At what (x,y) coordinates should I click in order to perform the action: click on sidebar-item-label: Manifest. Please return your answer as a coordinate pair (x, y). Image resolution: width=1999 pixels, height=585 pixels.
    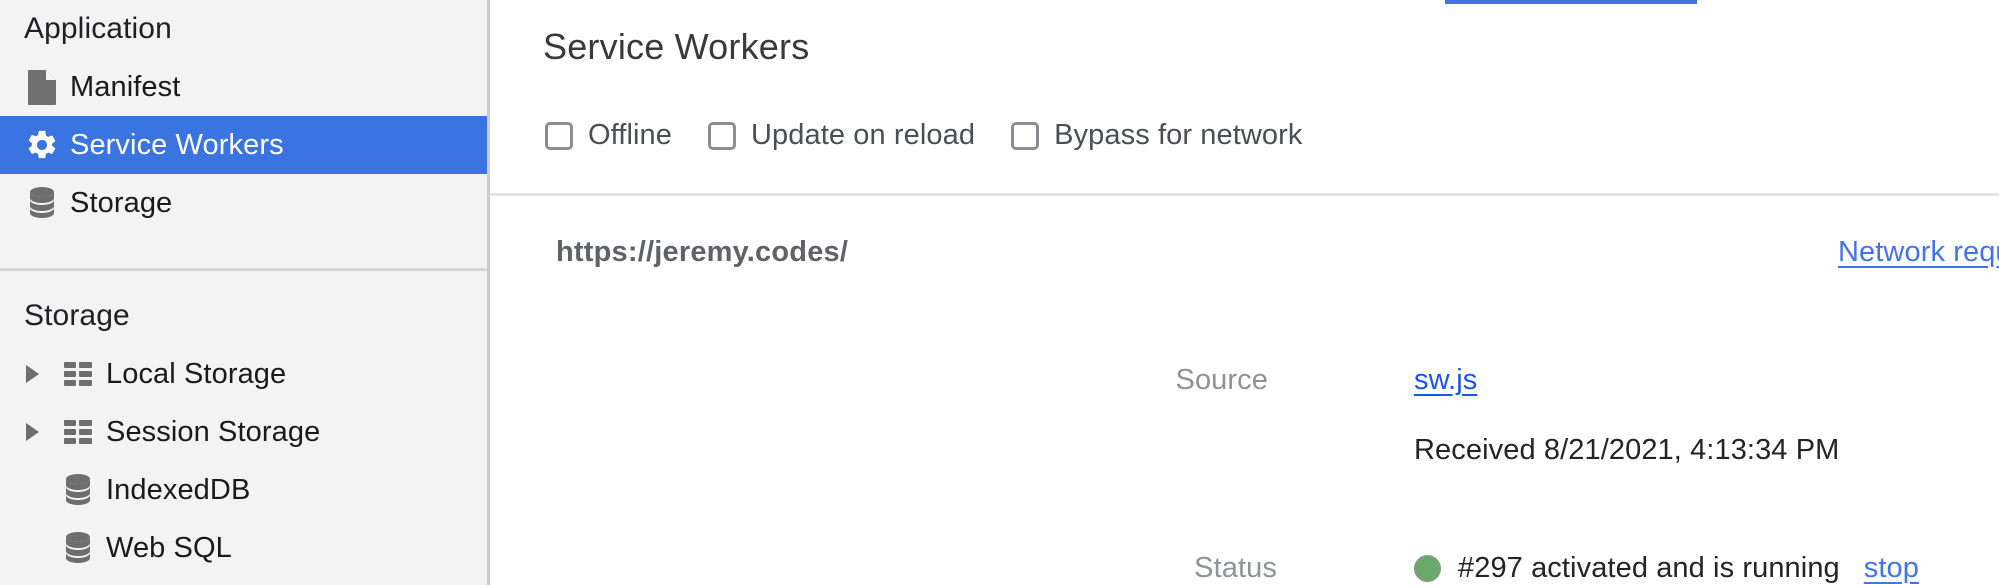
    Looking at the image, I should click on (125, 86).